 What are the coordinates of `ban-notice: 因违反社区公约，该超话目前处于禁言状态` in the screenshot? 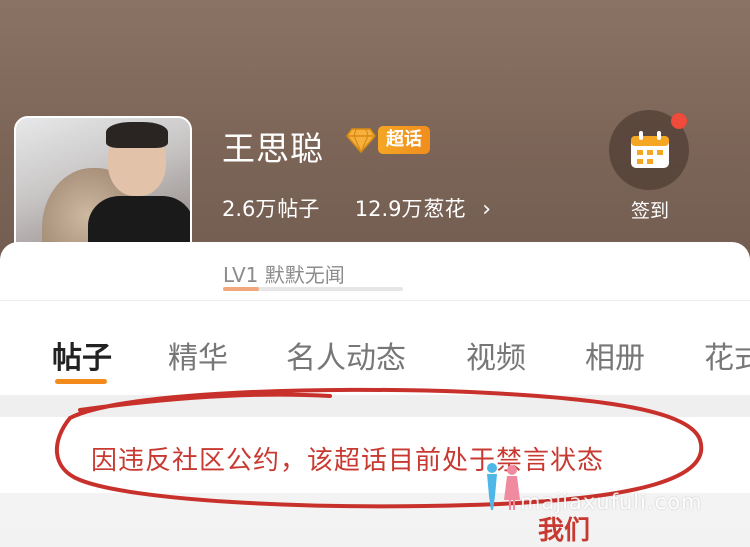 It's located at (348, 461).